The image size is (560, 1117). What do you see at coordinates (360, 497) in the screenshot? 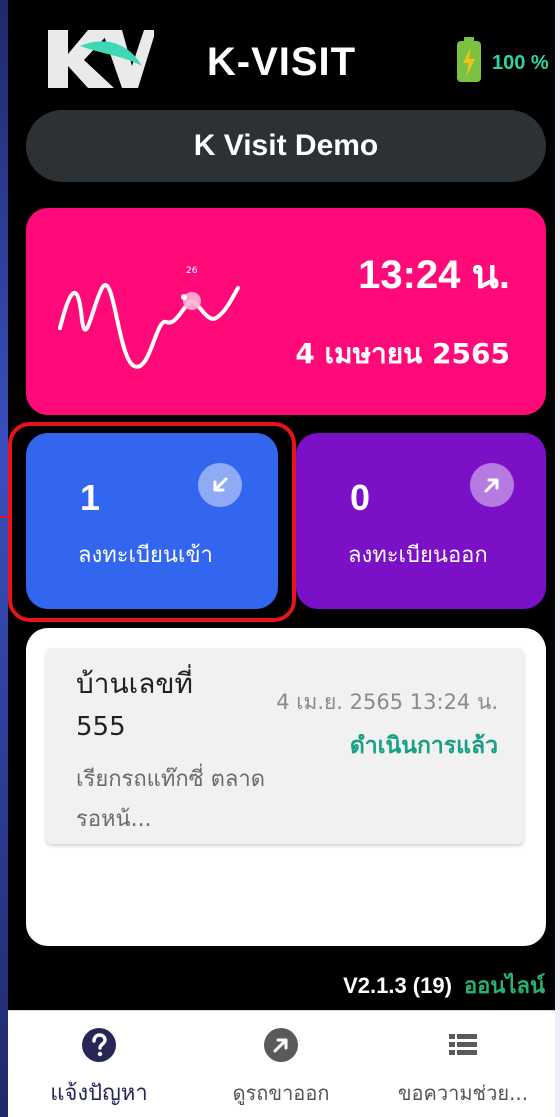
I see `check-out-count: 0` at bounding box center [360, 497].